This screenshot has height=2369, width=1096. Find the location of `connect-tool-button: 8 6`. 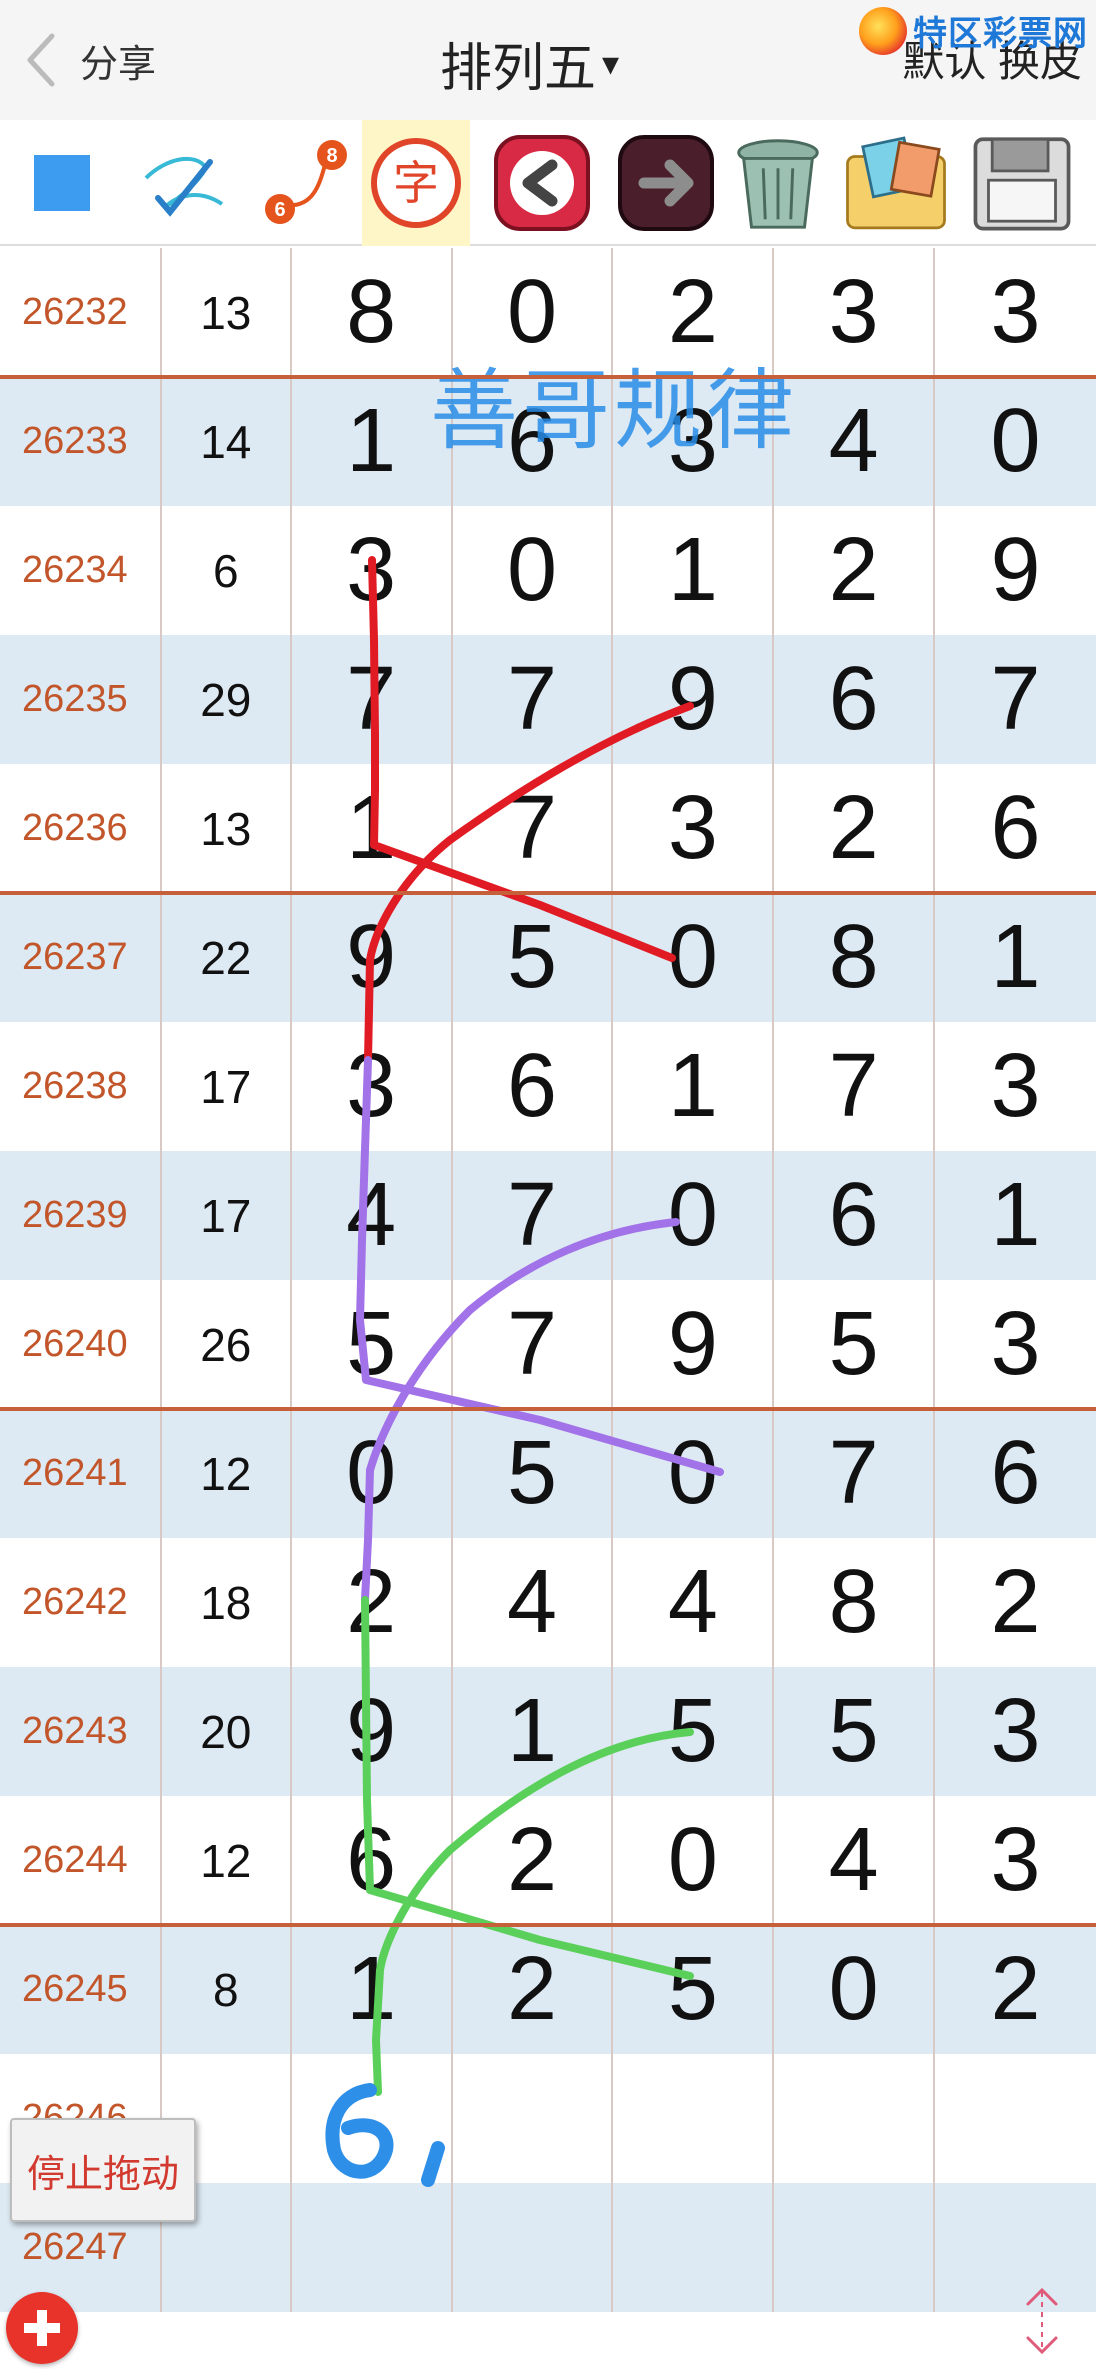

connect-tool-button: 8 6 is located at coordinates (304, 183).